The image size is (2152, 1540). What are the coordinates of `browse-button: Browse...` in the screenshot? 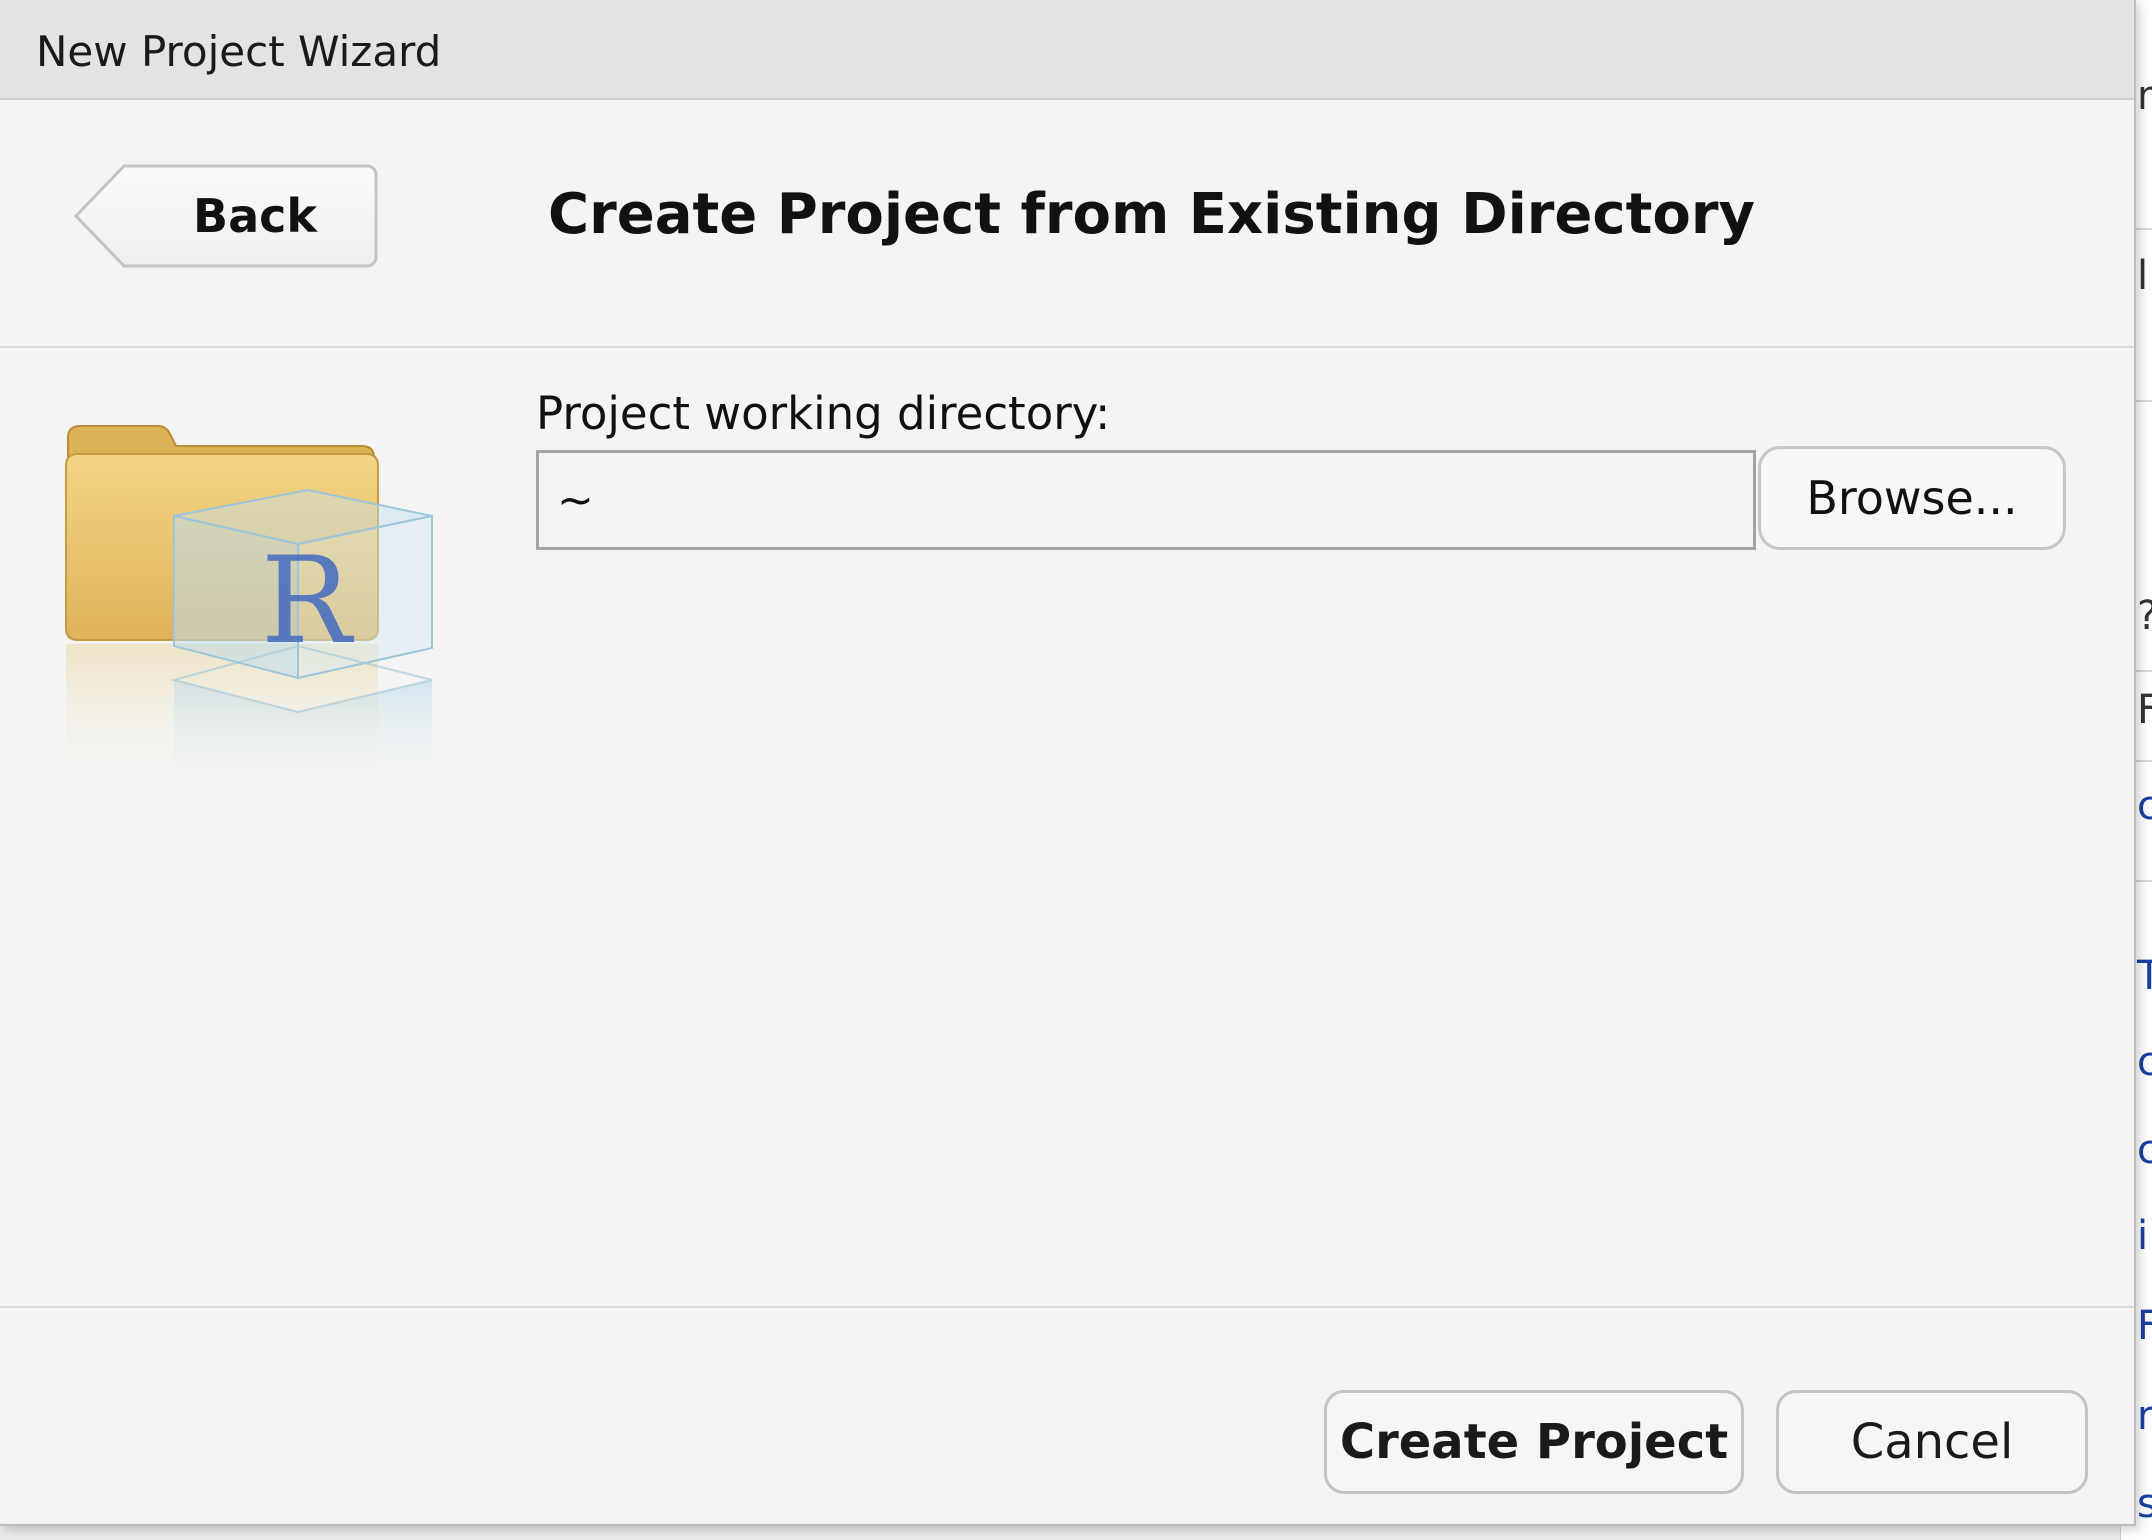 It's located at (1912, 498).